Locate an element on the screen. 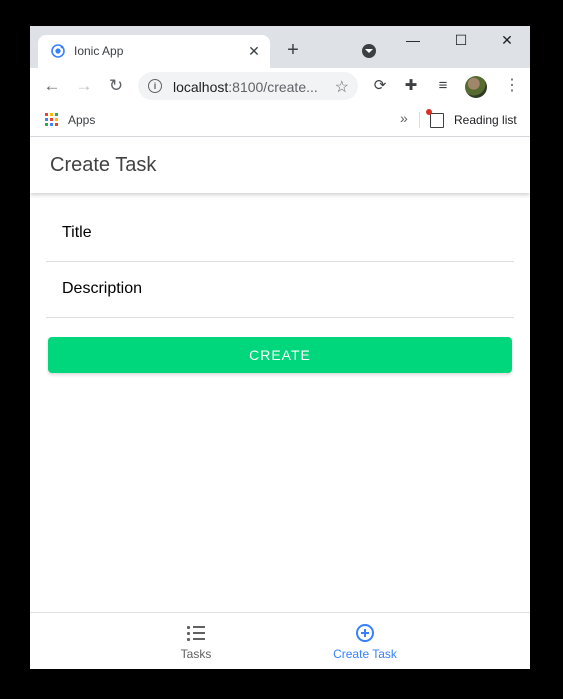  page-title: Create Task is located at coordinates (103, 165).